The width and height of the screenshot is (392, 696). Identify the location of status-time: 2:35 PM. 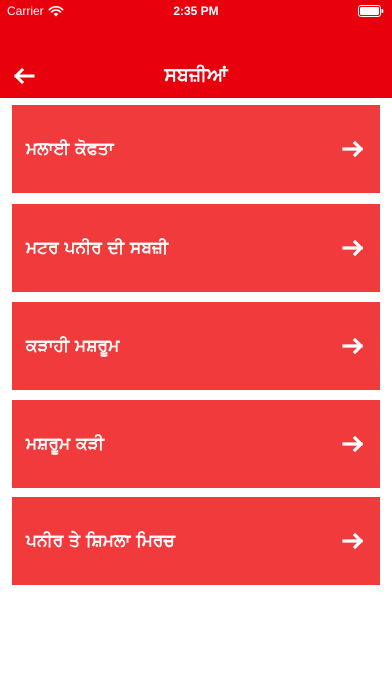
(196, 11).